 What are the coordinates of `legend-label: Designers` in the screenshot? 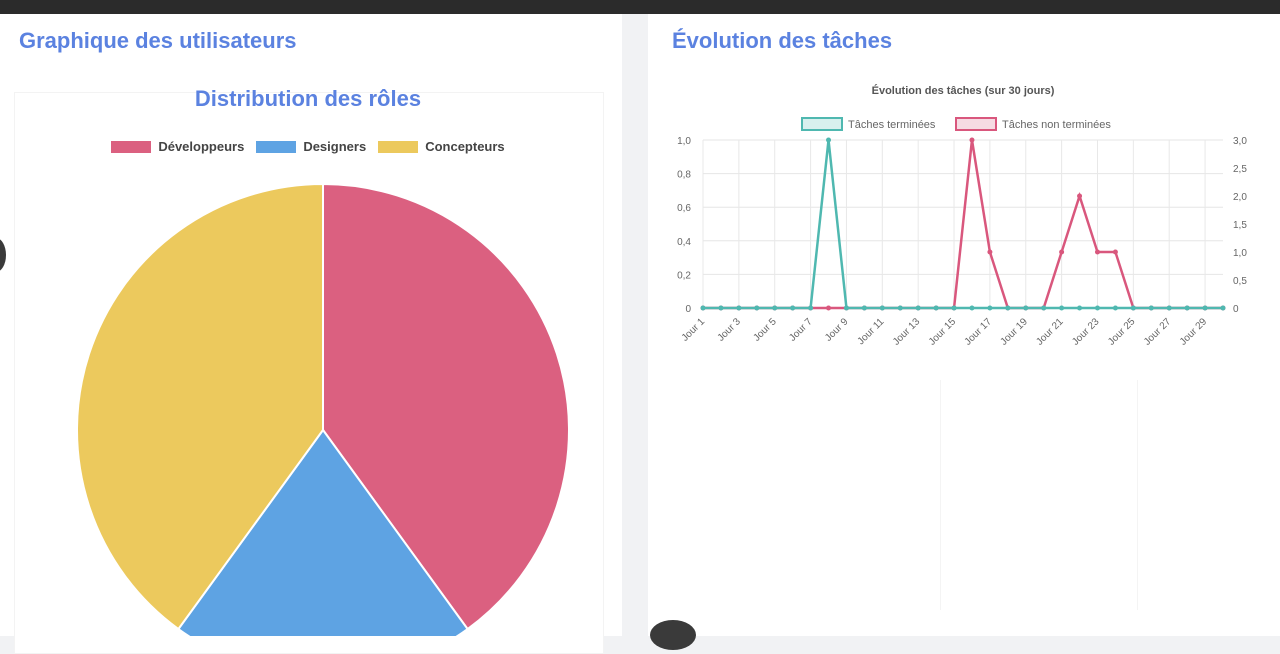 It's located at (335, 146).